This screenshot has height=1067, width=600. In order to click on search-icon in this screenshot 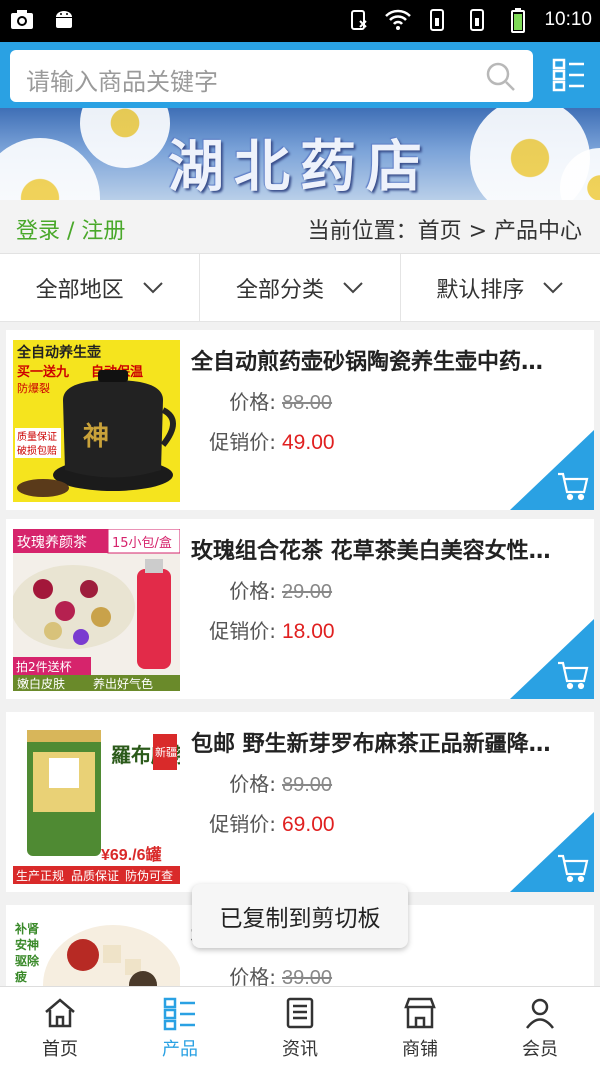, I will do `click(501, 77)`.